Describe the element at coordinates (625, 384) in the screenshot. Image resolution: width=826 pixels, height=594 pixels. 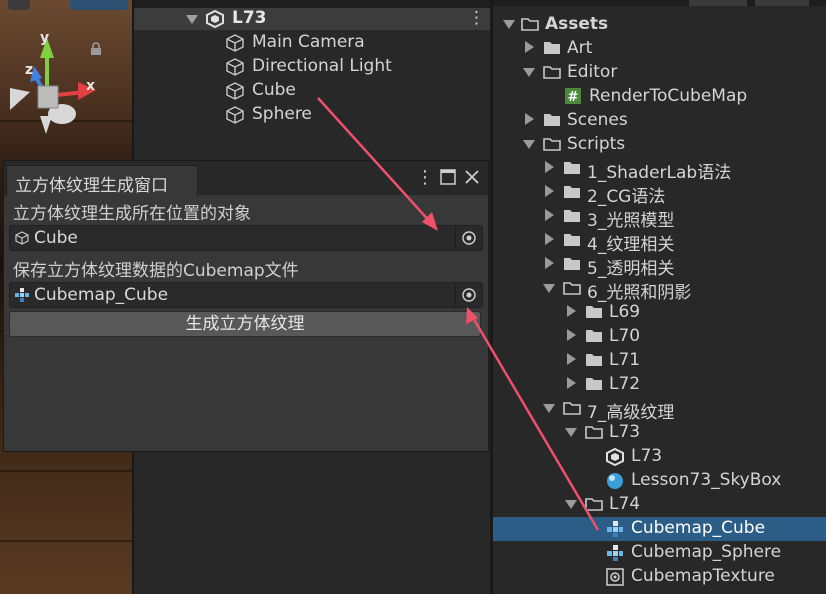
I see `project-item-label: L72` at that location.